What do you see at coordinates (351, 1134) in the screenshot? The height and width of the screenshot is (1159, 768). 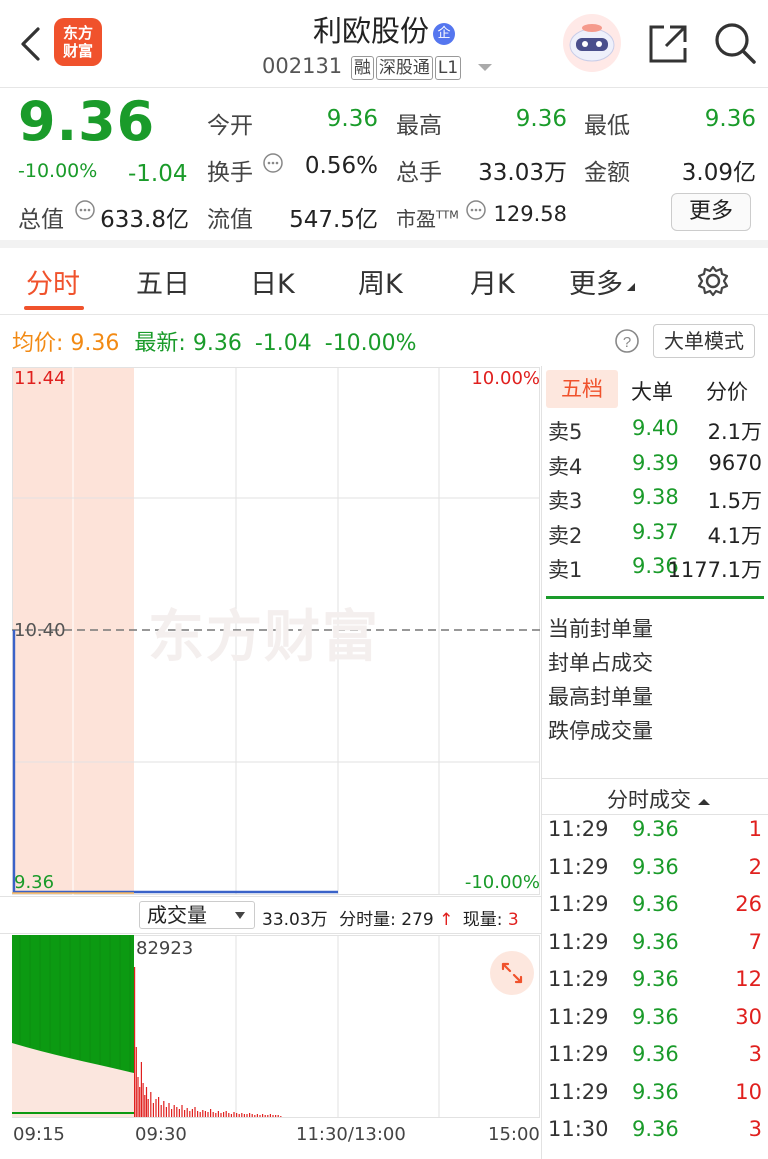 I see `time-label-midday: 11:30/13:00` at bounding box center [351, 1134].